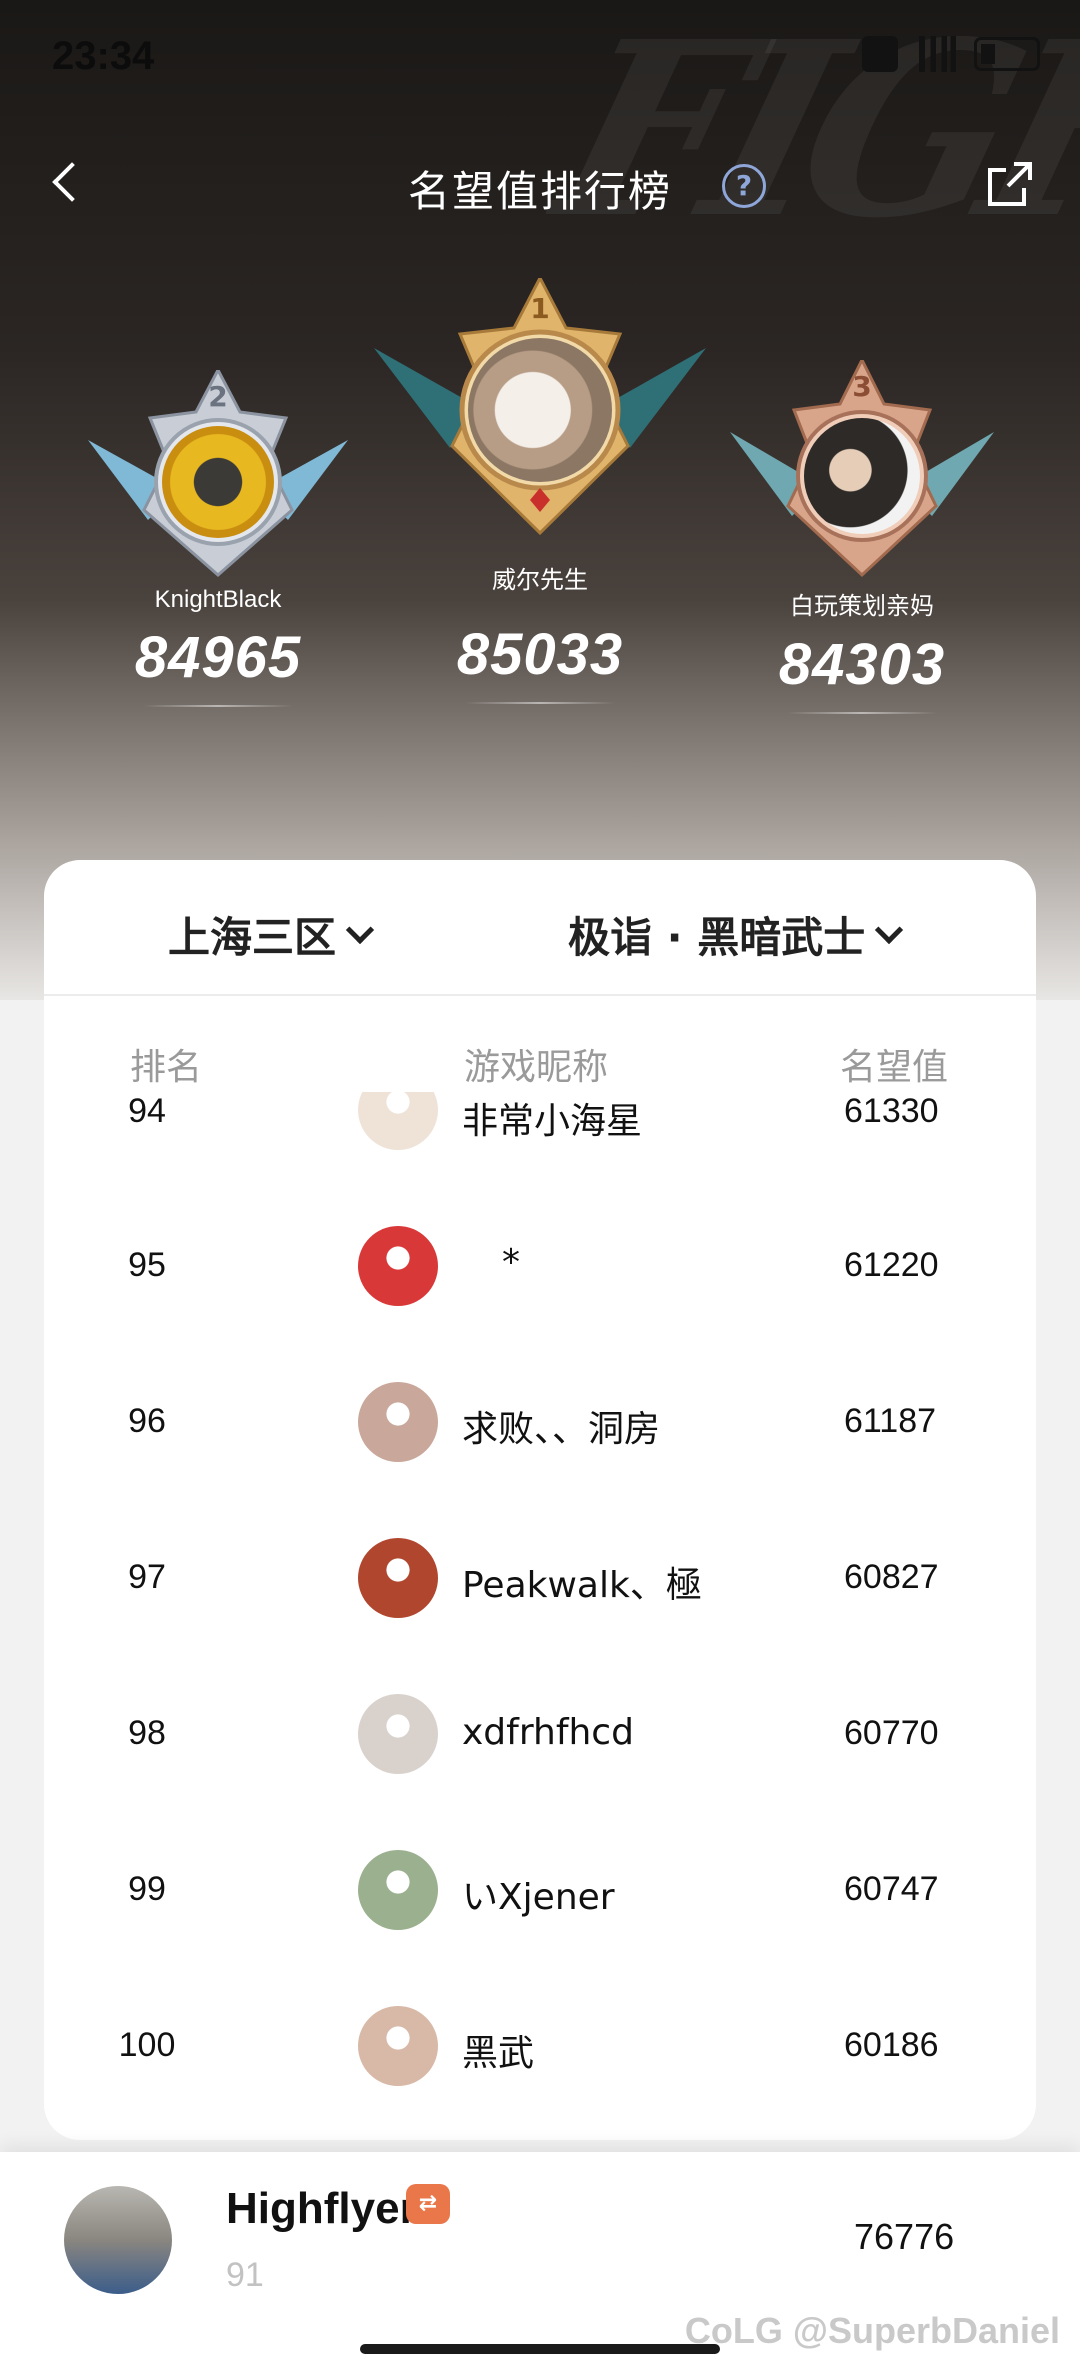 This screenshot has width=1080, height=2376. What do you see at coordinates (717, 937) in the screenshot?
I see `class-label: 极诣 · 黑暗武士` at bounding box center [717, 937].